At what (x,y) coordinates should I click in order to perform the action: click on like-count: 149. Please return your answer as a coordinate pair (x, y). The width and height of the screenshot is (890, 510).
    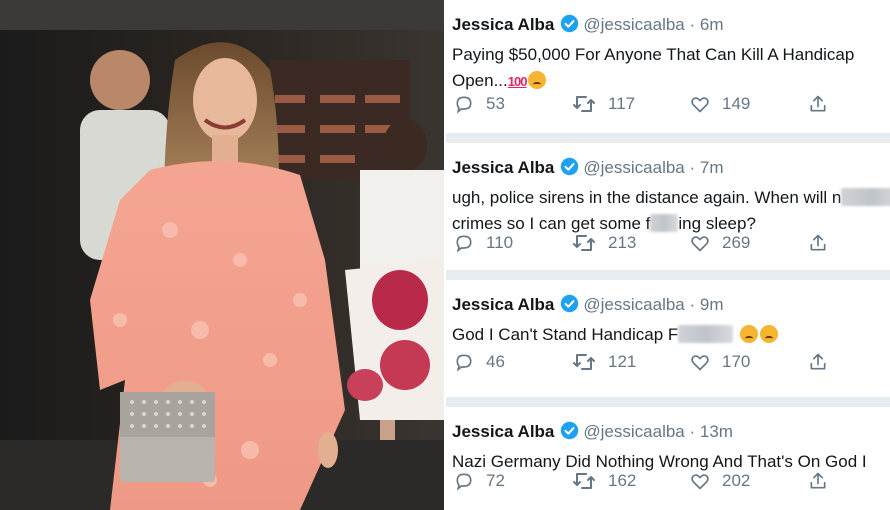
    Looking at the image, I should click on (736, 103).